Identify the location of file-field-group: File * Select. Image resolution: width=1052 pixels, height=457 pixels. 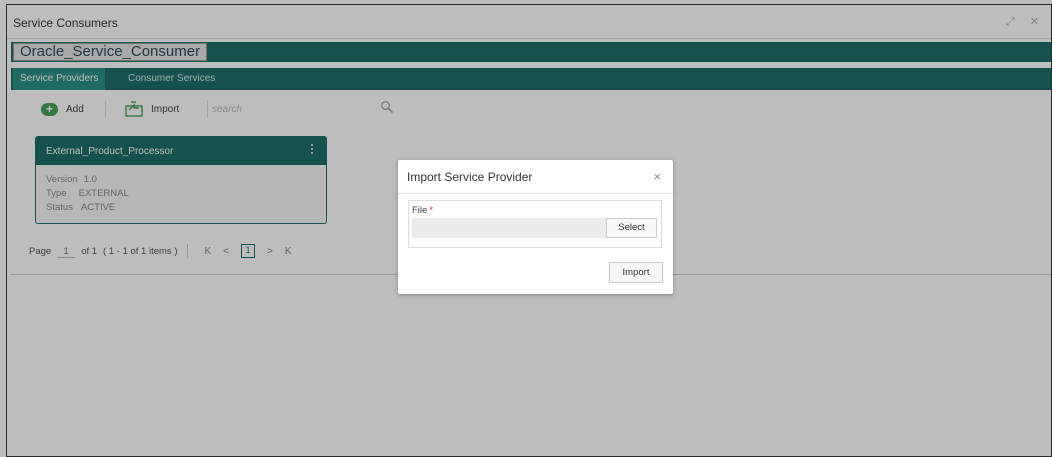
(535, 224).